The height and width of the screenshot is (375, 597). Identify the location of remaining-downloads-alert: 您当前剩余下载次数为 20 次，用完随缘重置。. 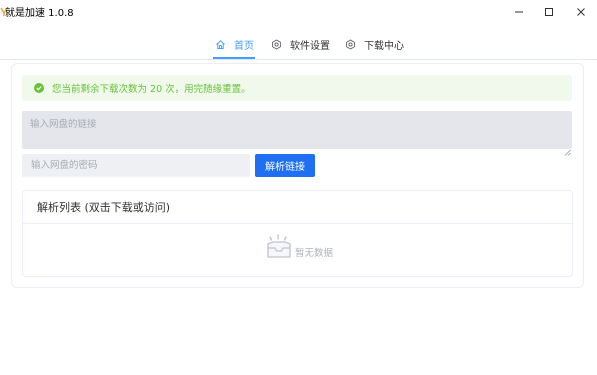
(297, 88).